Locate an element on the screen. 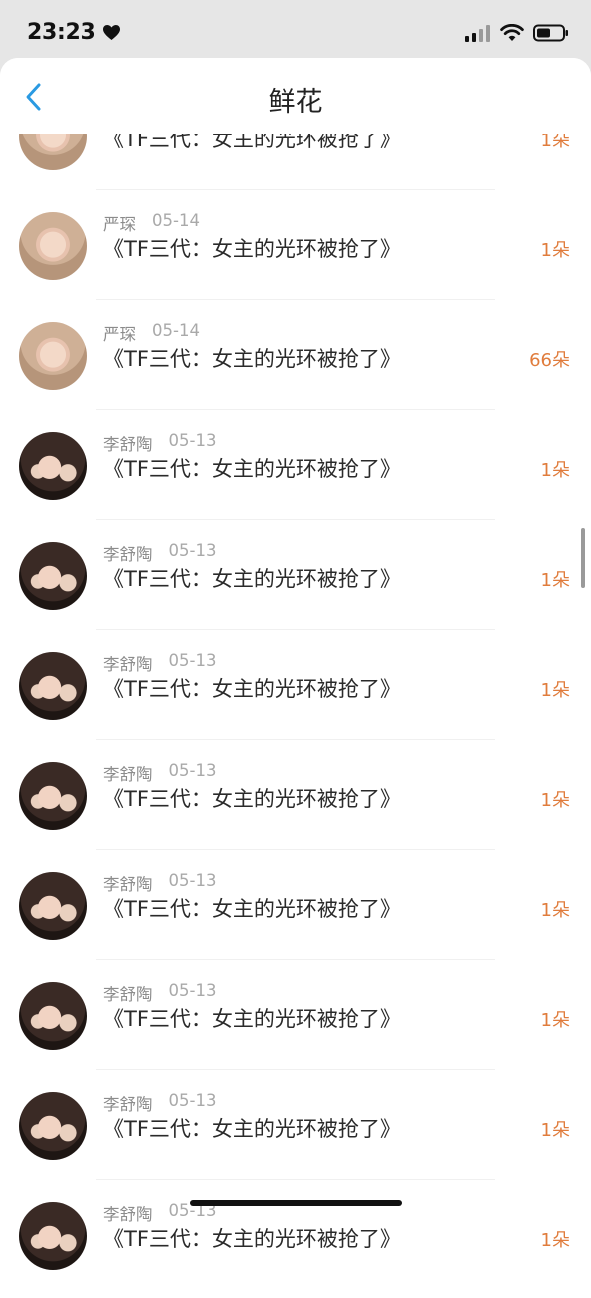  list-item: 严琛 05-14 《TF三代：女主的光环被抢了》 66朵 is located at coordinates (295, 355).